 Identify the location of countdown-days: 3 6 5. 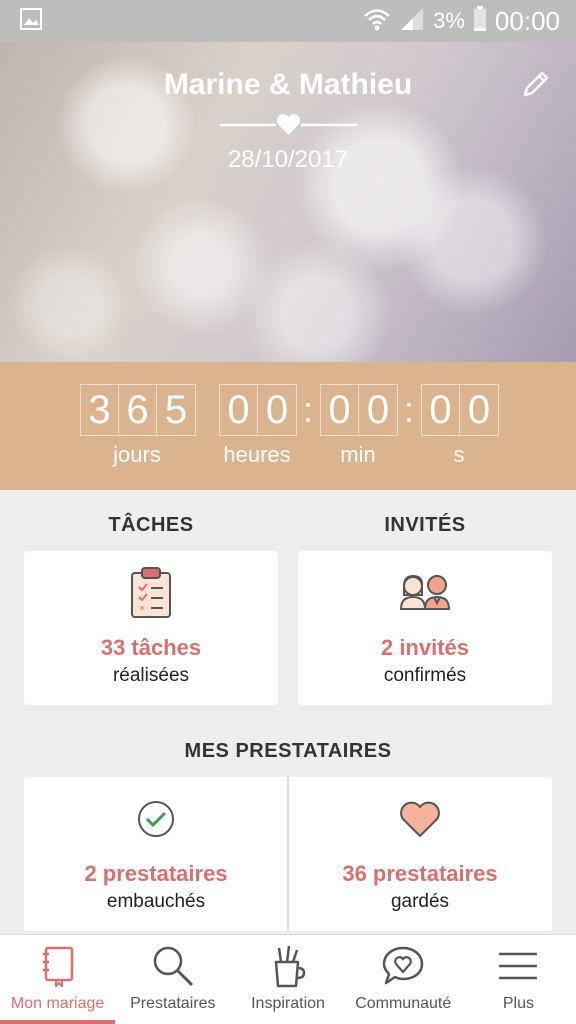
(138, 410).